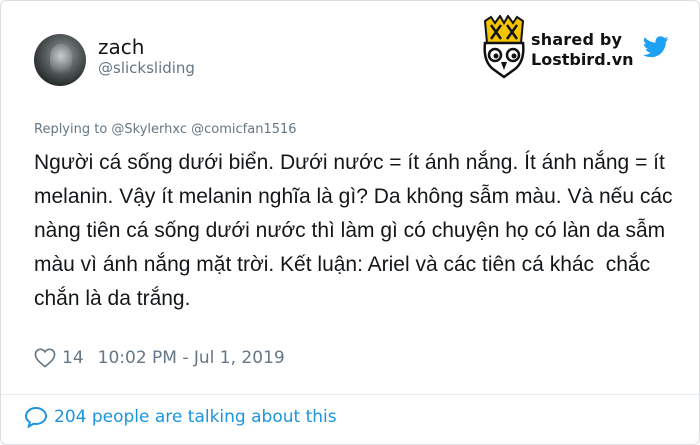  What do you see at coordinates (350, 394) in the screenshot?
I see `divider` at bounding box center [350, 394].